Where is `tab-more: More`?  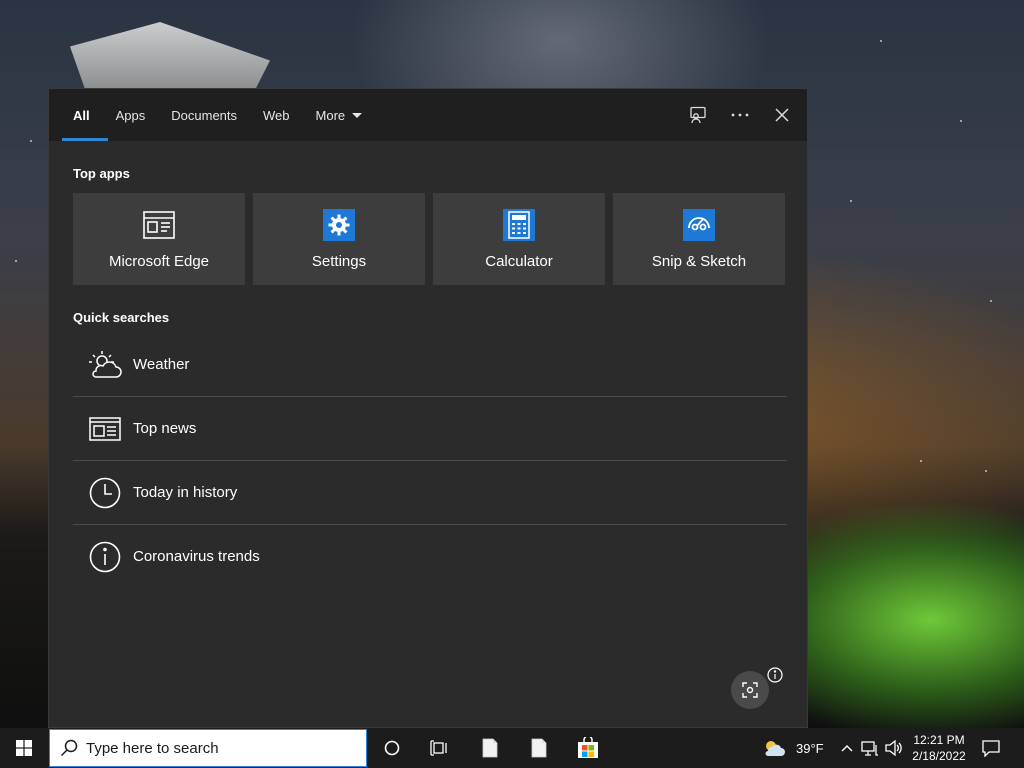
tab-more: More is located at coordinates (339, 115).